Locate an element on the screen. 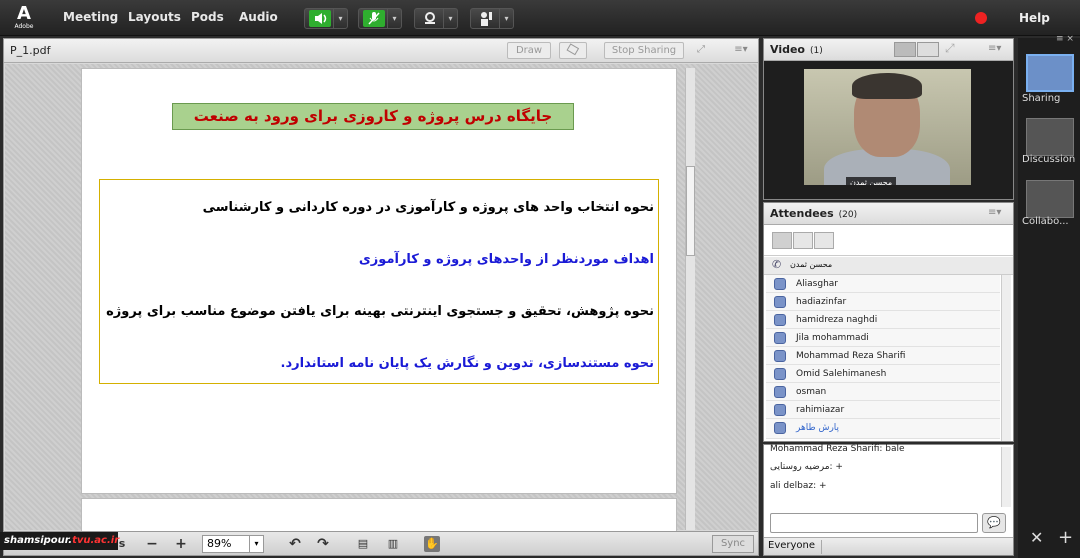 This screenshot has width=1080, height=558. close-icon: ✕ is located at coordinates (1036, 537).